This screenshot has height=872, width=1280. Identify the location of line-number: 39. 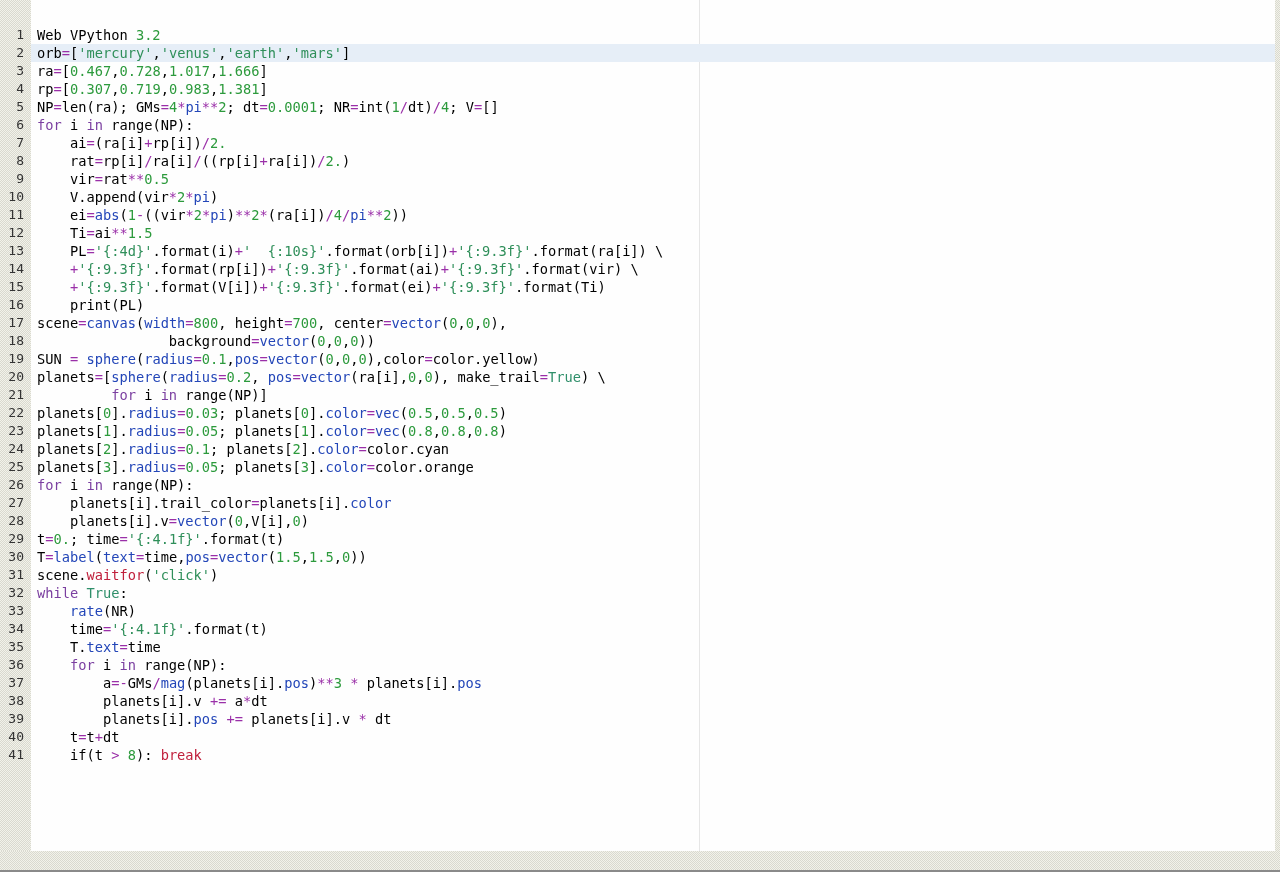
(16, 719).